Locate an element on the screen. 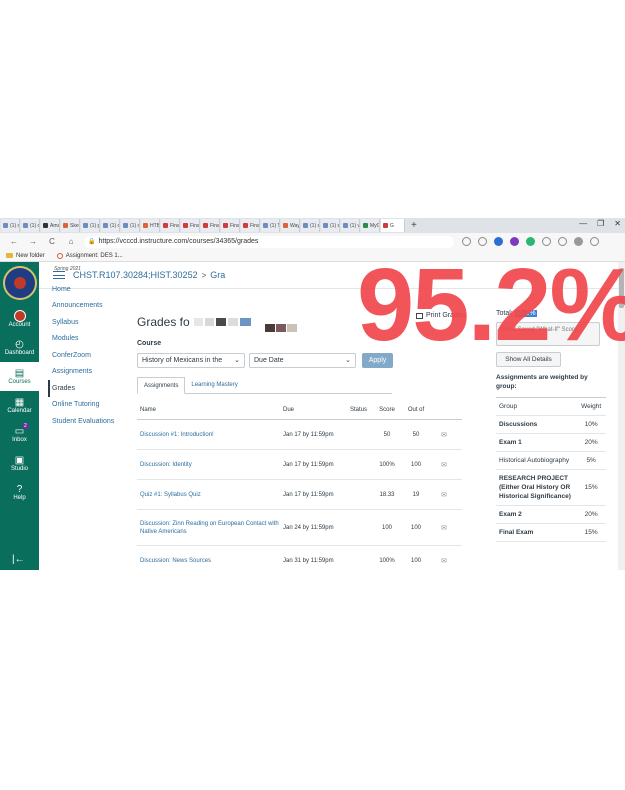 The height and width of the screenshot is (790, 625). favorite-star-icon is located at coordinates (482, 241).